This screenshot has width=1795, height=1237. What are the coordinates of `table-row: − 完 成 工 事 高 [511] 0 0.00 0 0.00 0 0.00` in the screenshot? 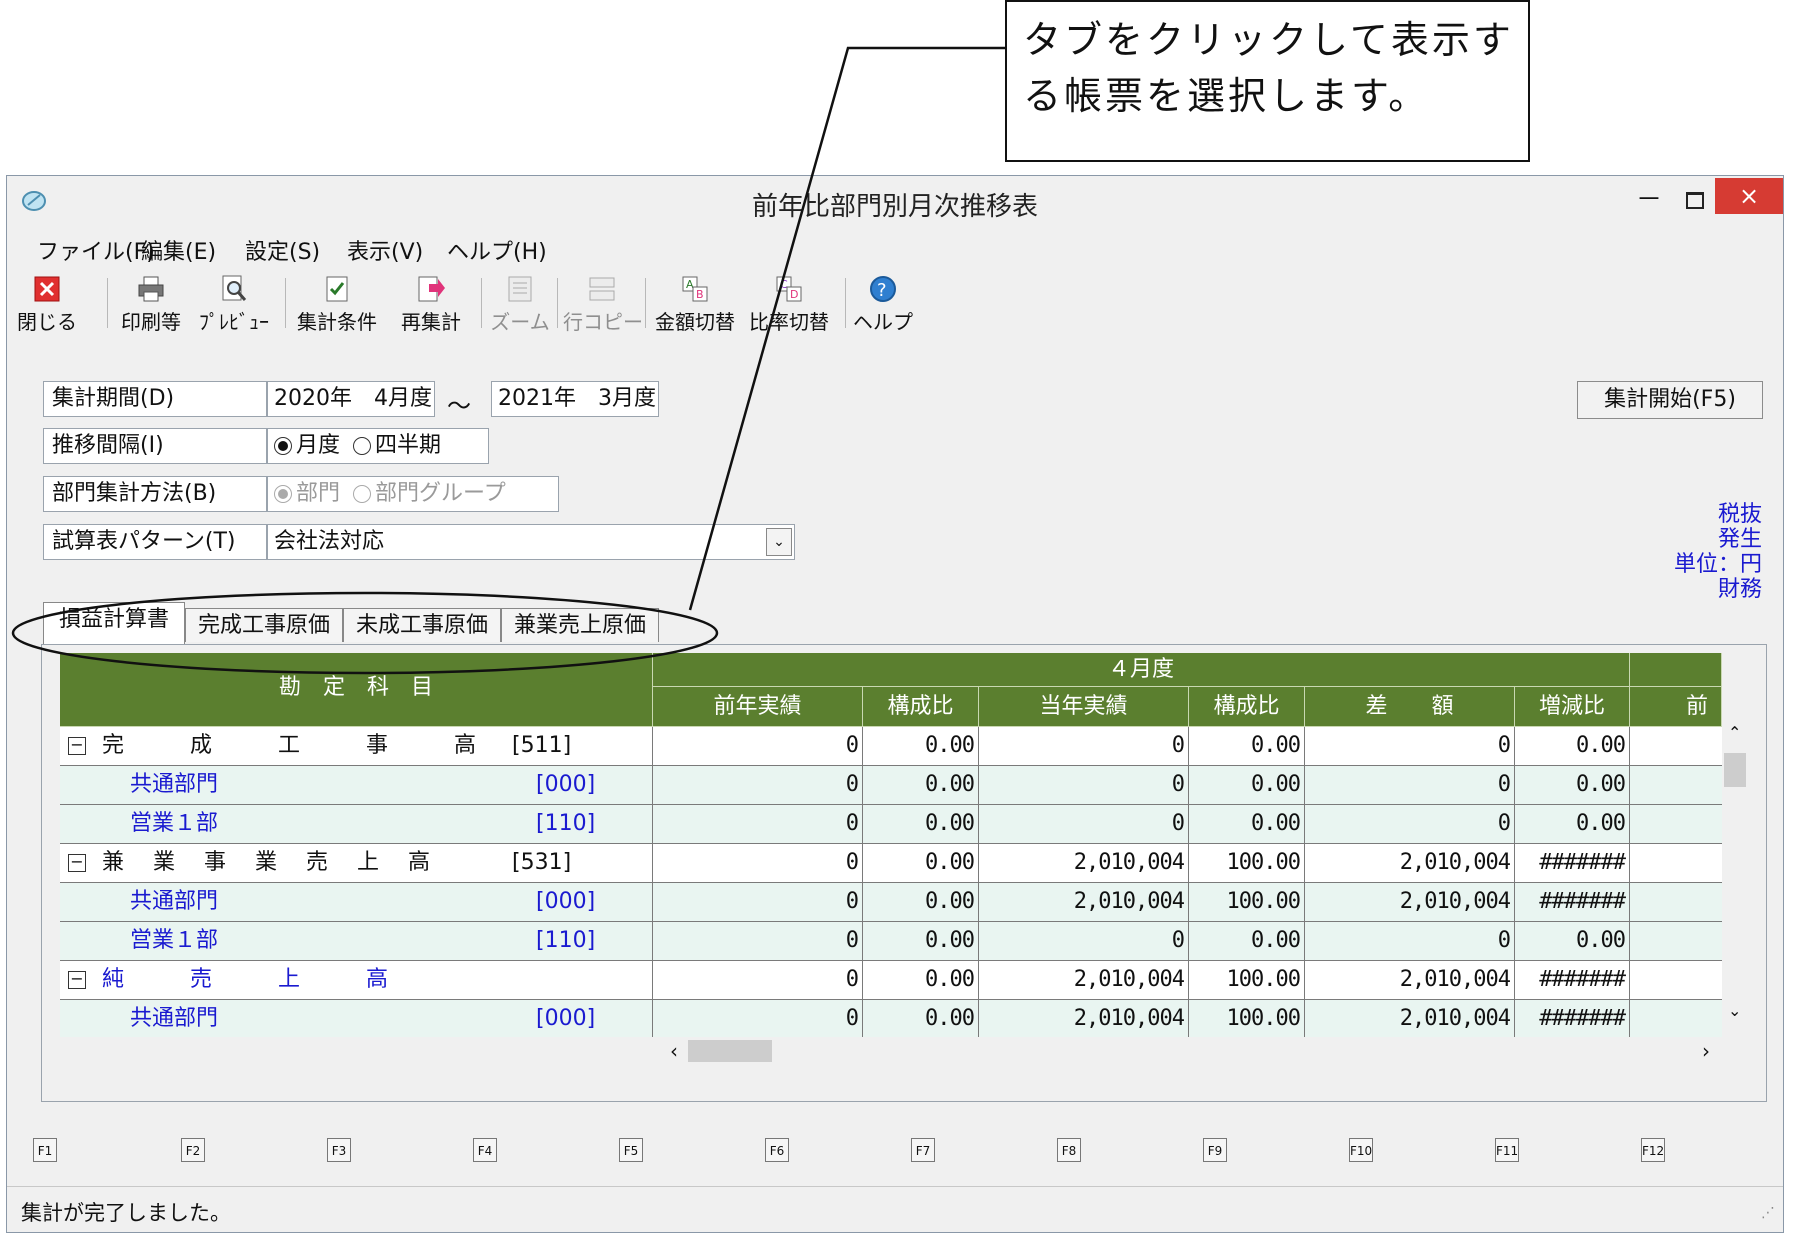 It's located at (891, 746).